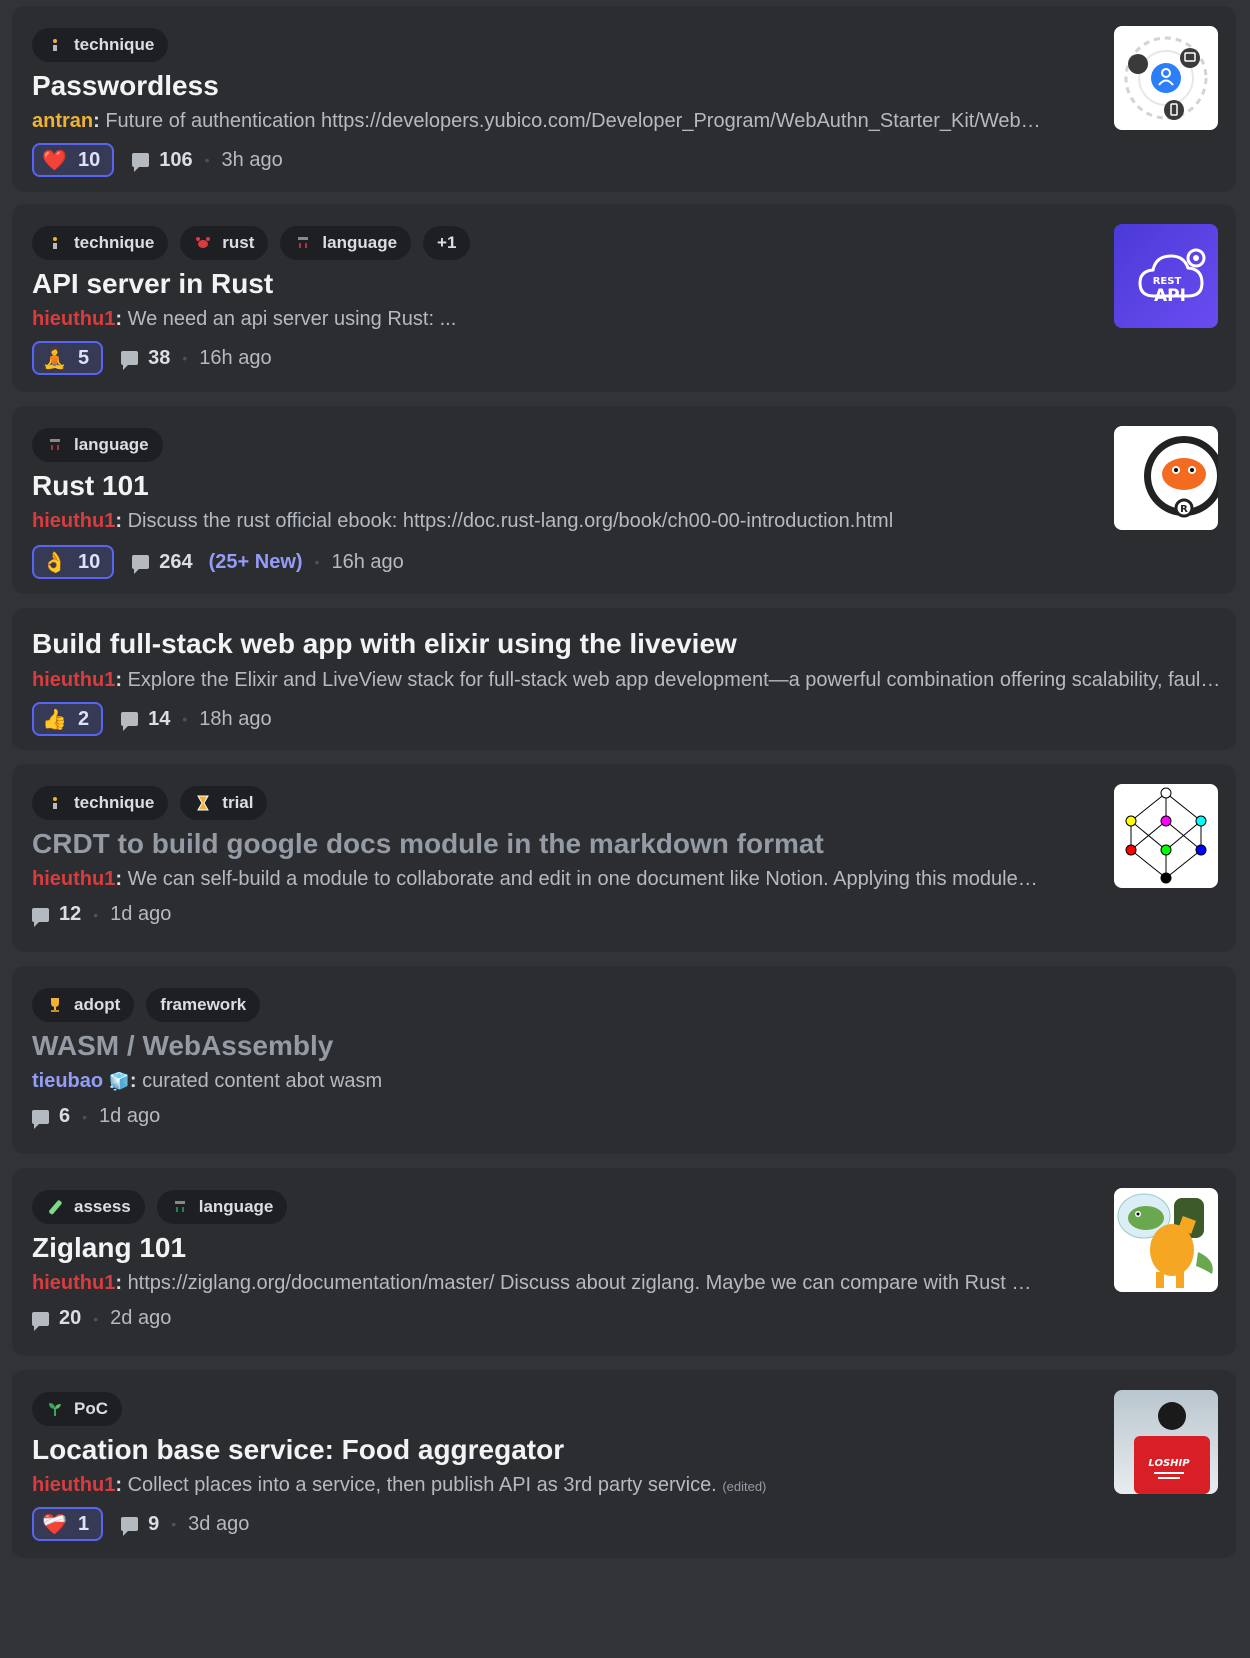 This screenshot has height=1658, width=1250. I want to click on tag-list: adopt framework, so click(146, 1005).